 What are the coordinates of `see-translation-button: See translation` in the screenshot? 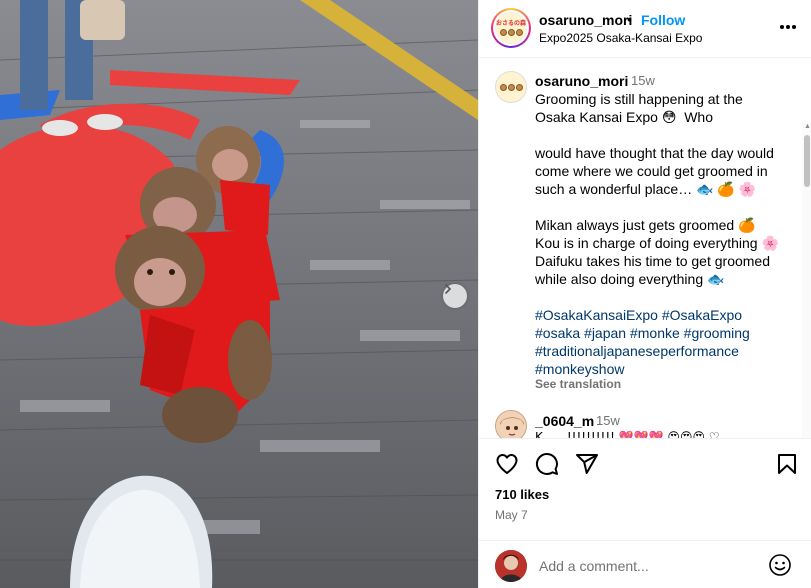 It's located at (578, 384).